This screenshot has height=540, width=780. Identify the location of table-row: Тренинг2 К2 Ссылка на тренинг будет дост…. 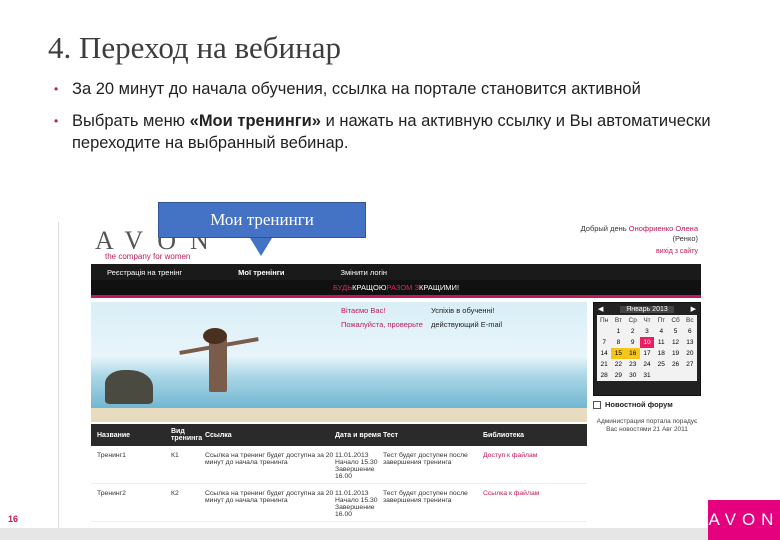
(339, 503).